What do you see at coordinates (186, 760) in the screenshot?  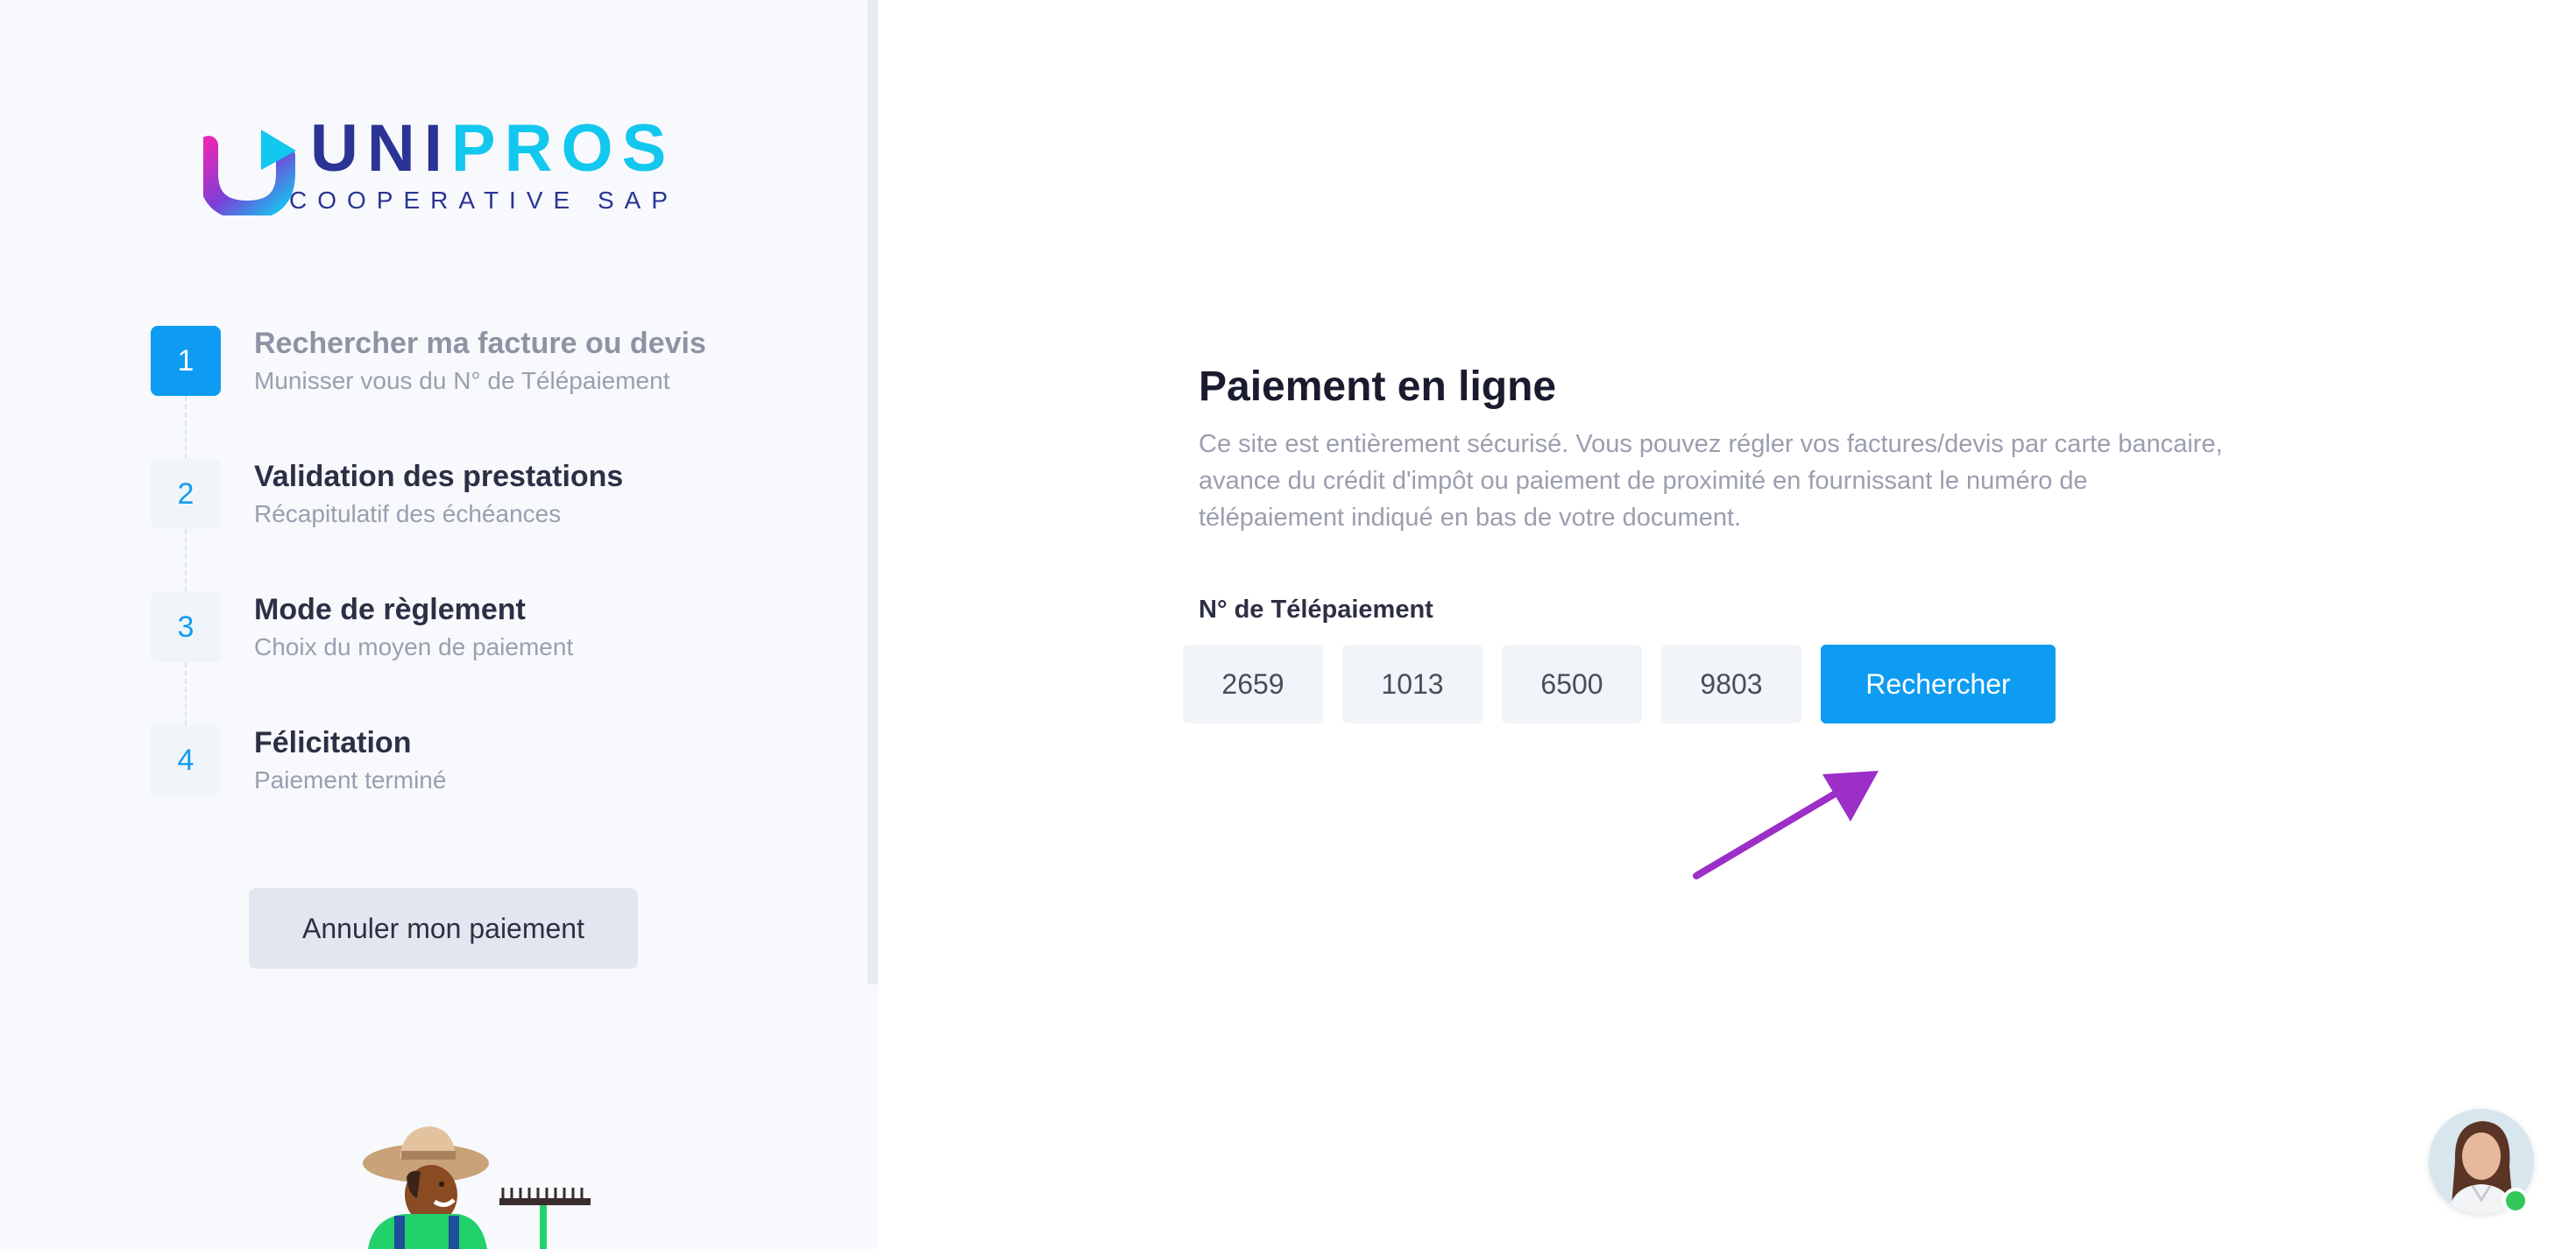 I see `step-number: 4` at bounding box center [186, 760].